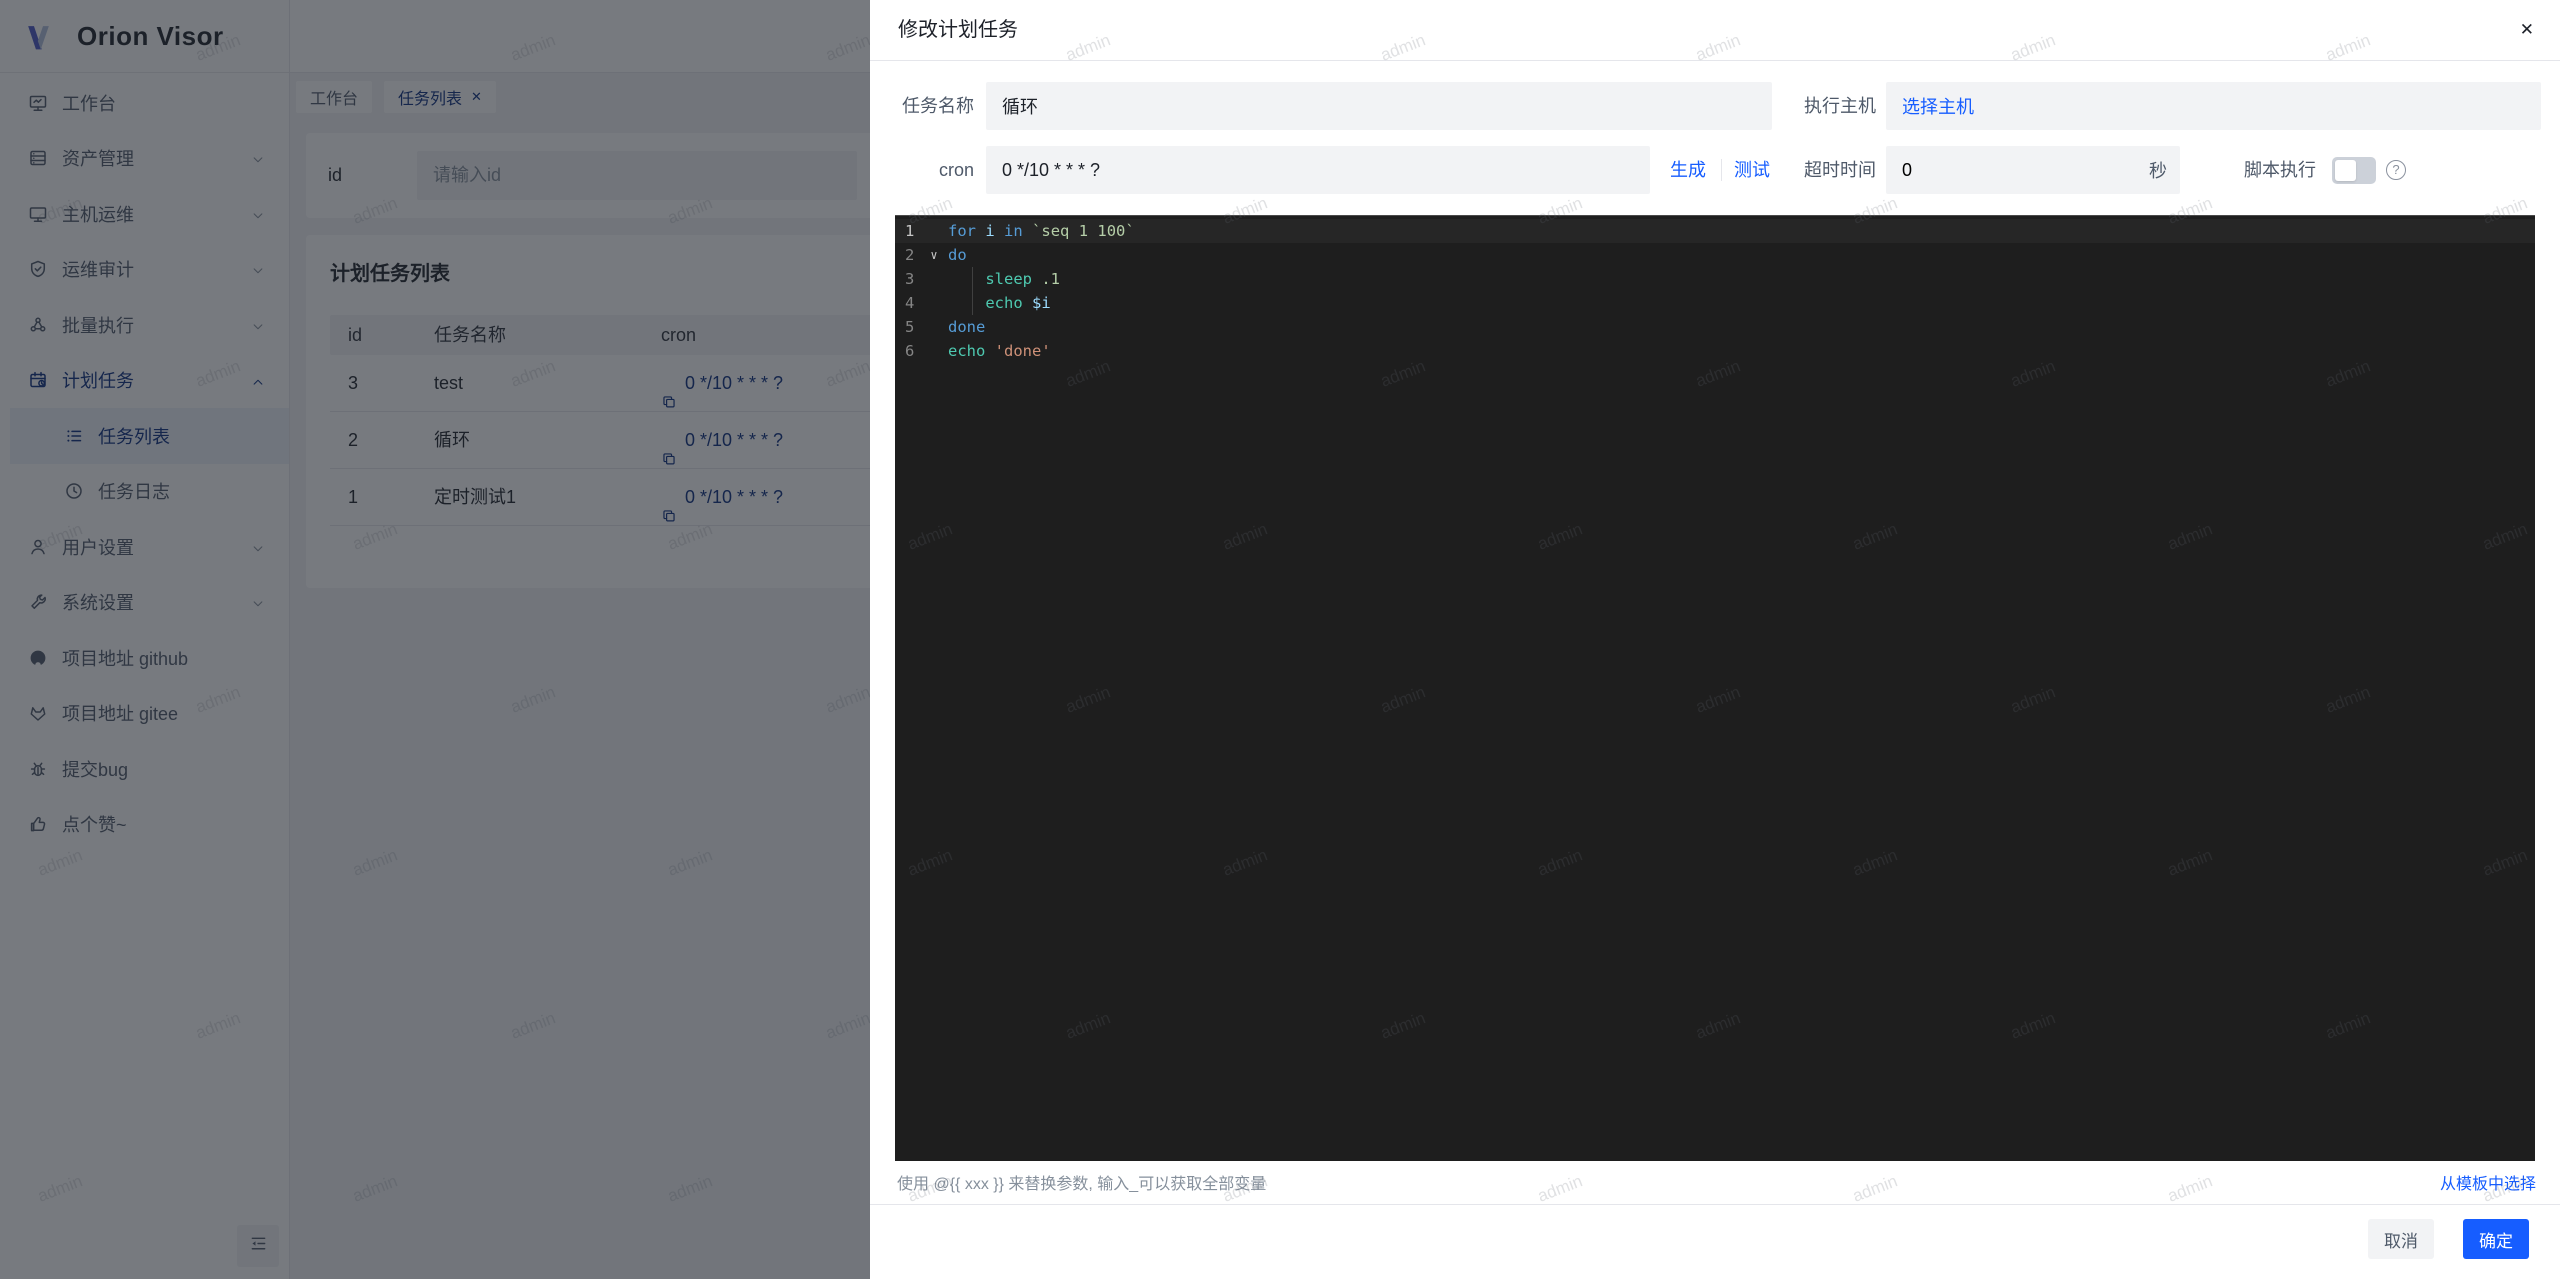  What do you see at coordinates (1721, 170) in the screenshot?
I see `link-divider` at bounding box center [1721, 170].